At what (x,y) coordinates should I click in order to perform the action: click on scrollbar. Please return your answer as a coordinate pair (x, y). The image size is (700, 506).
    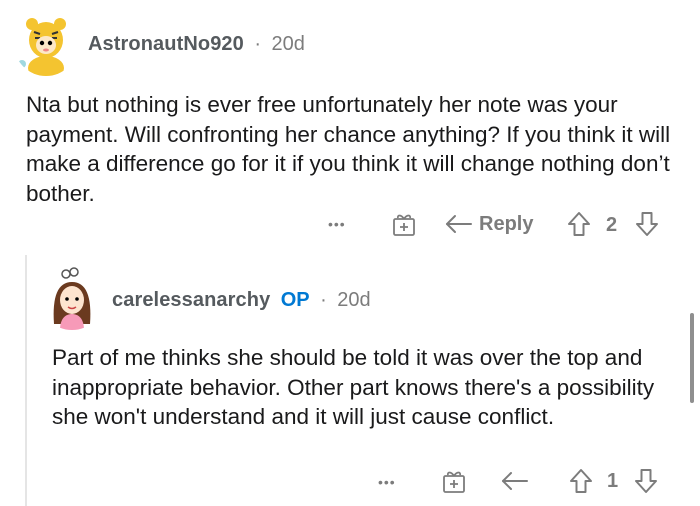
    Looking at the image, I should click on (692, 358).